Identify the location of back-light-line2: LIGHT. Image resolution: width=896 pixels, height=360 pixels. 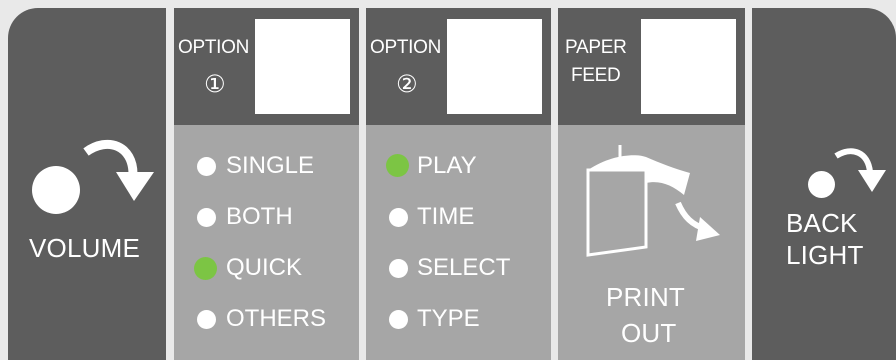
(825, 255).